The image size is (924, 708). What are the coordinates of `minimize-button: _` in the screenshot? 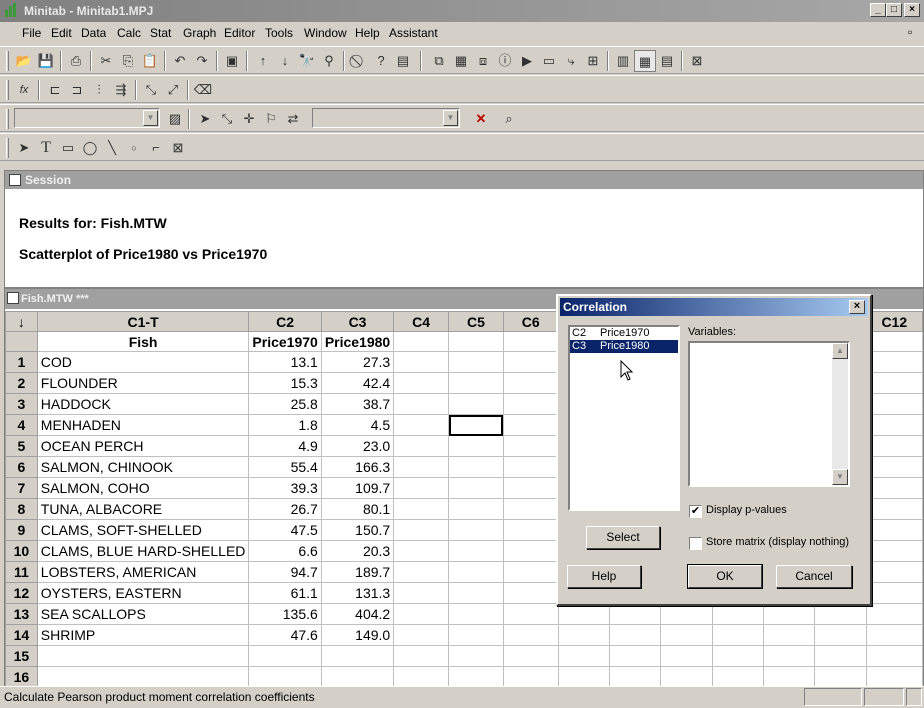 It's located at (878, 10).